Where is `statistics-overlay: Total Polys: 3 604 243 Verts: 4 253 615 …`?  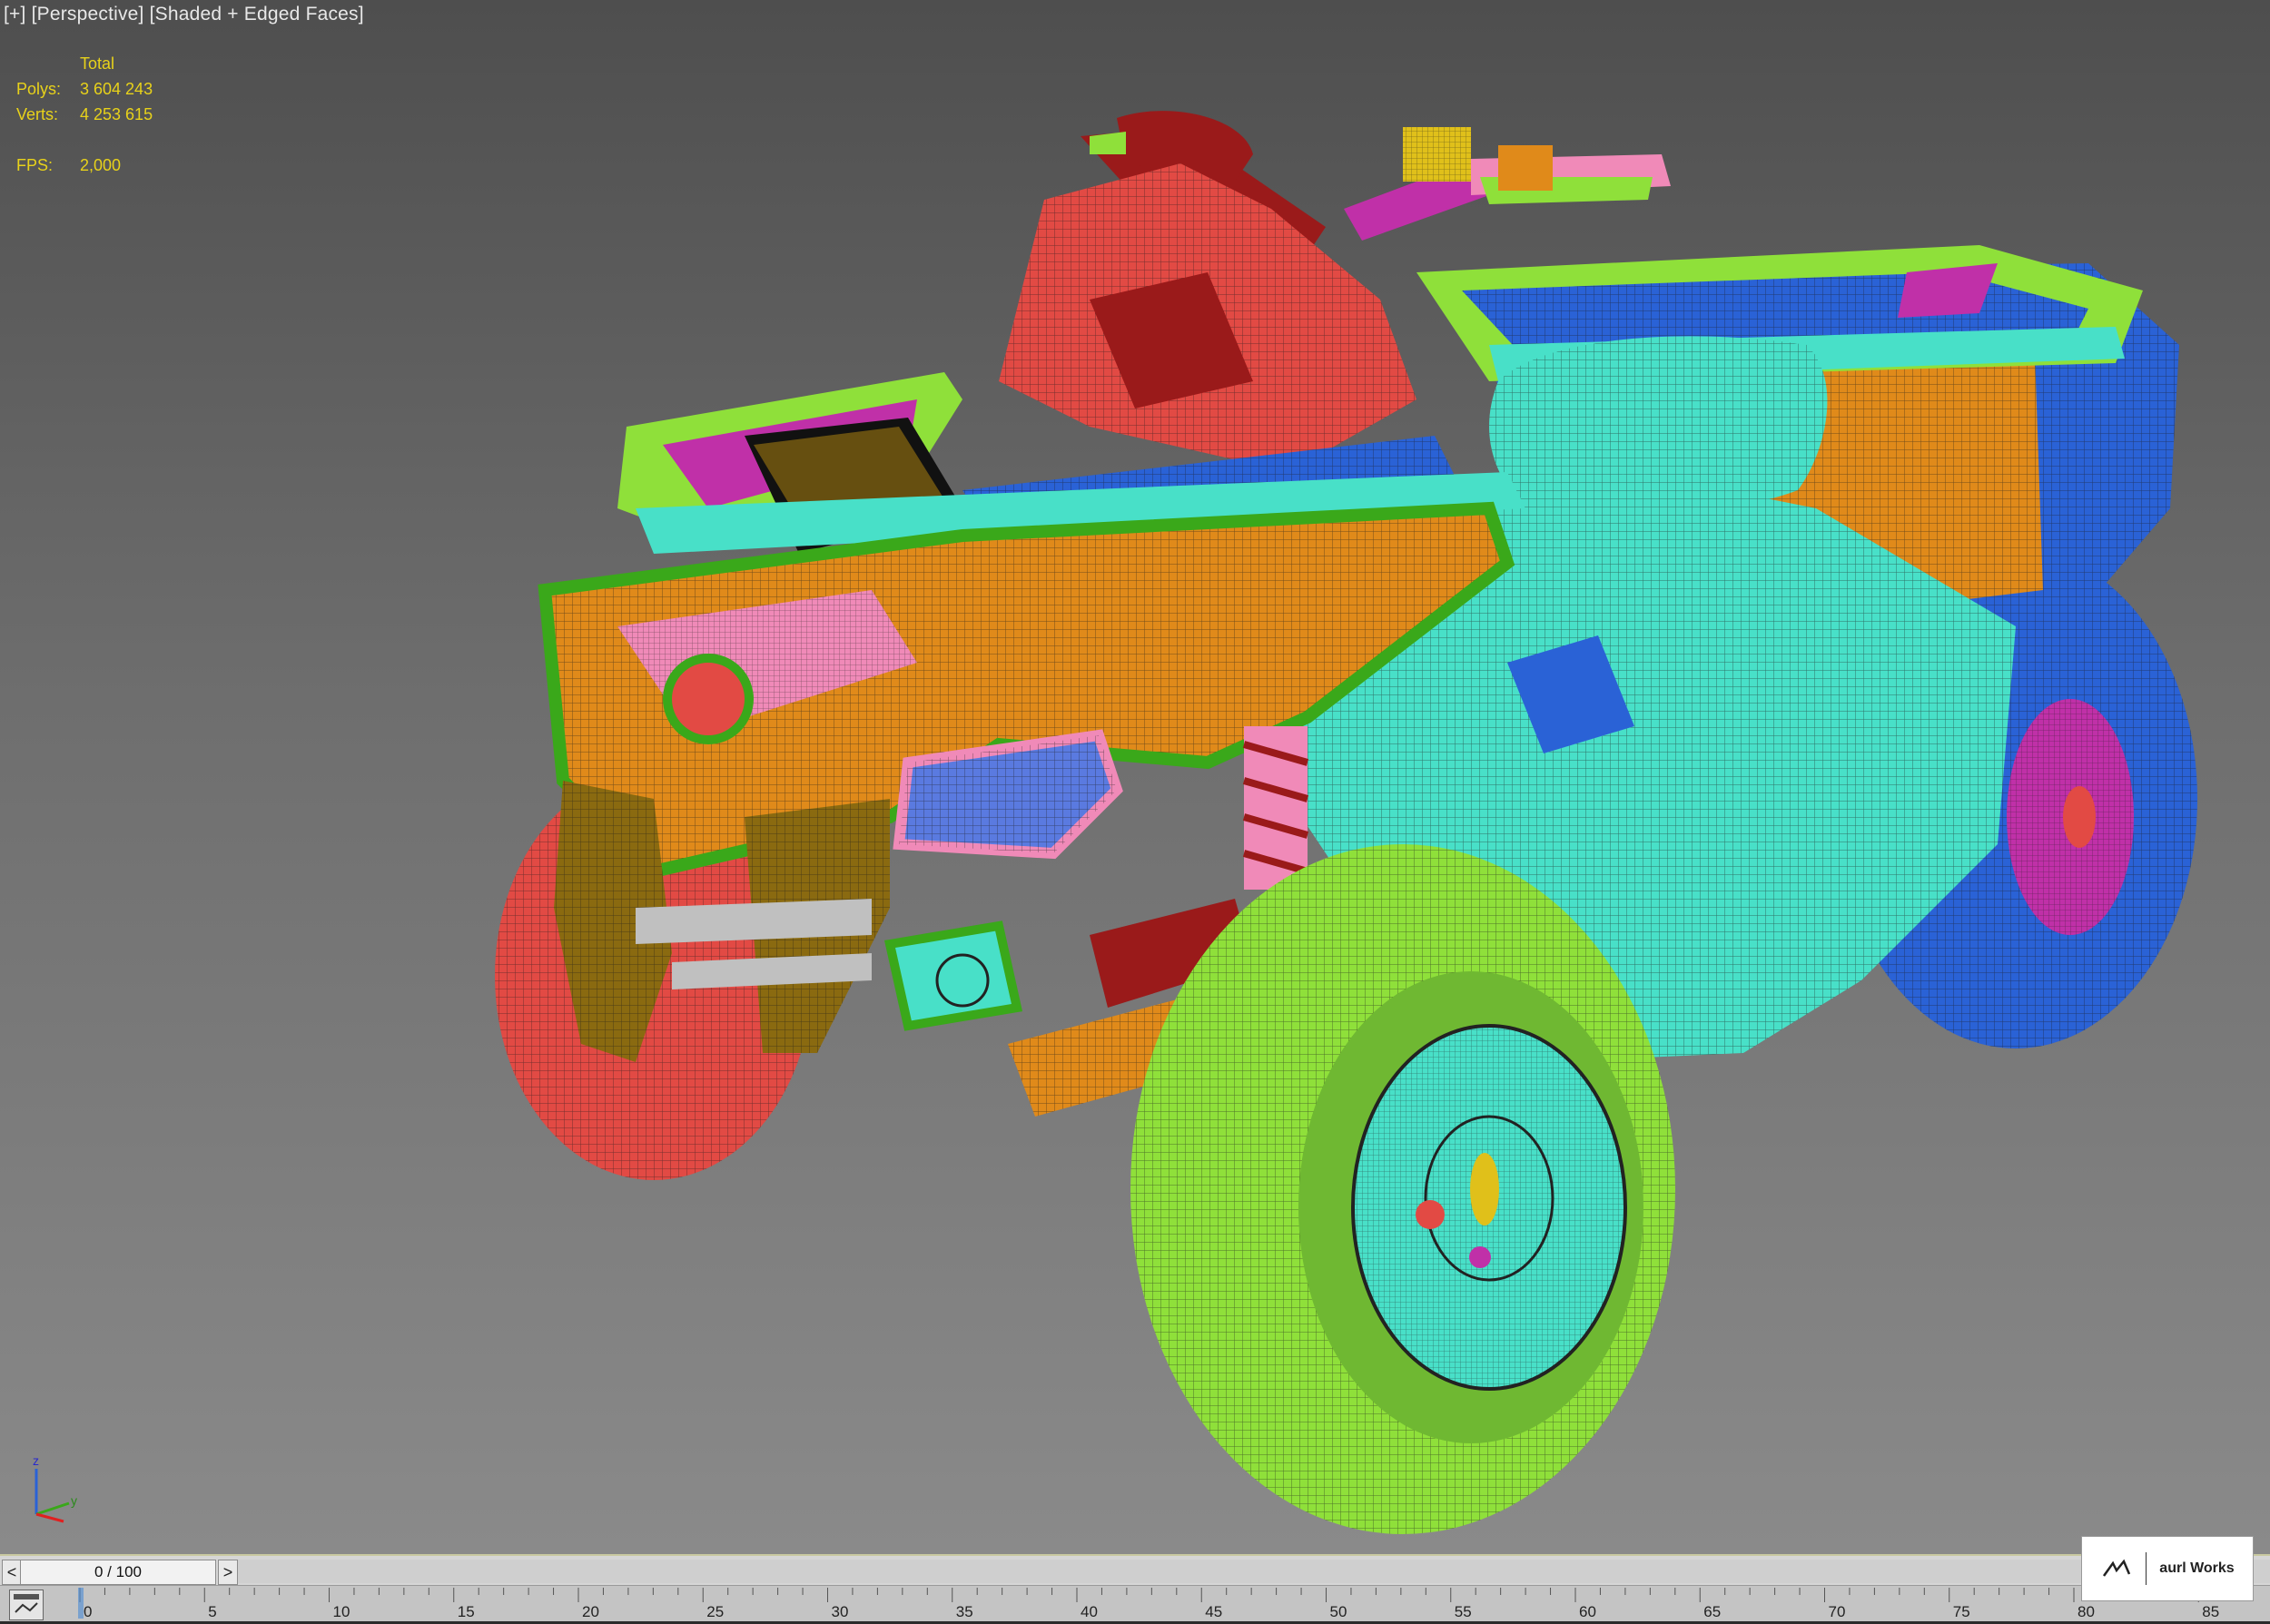
statistics-overlay: Total Polys: 3 604 243 Verts: 4 253 615 … is located at coordinates (84, 114).